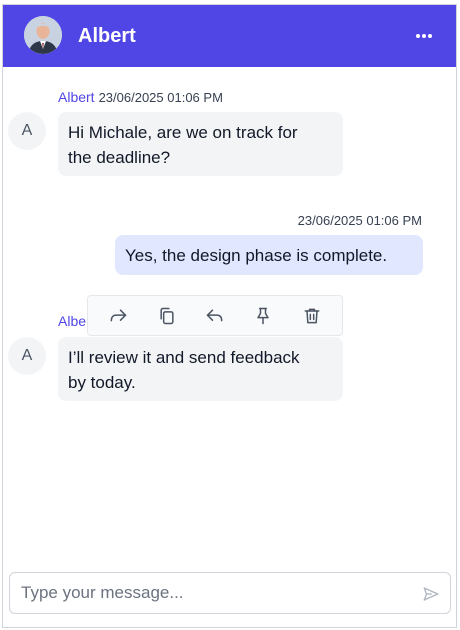 Image resolution: width=460 pixels, height=630 pixels. I want to click on message-meta: Albe, so click(74, 321).